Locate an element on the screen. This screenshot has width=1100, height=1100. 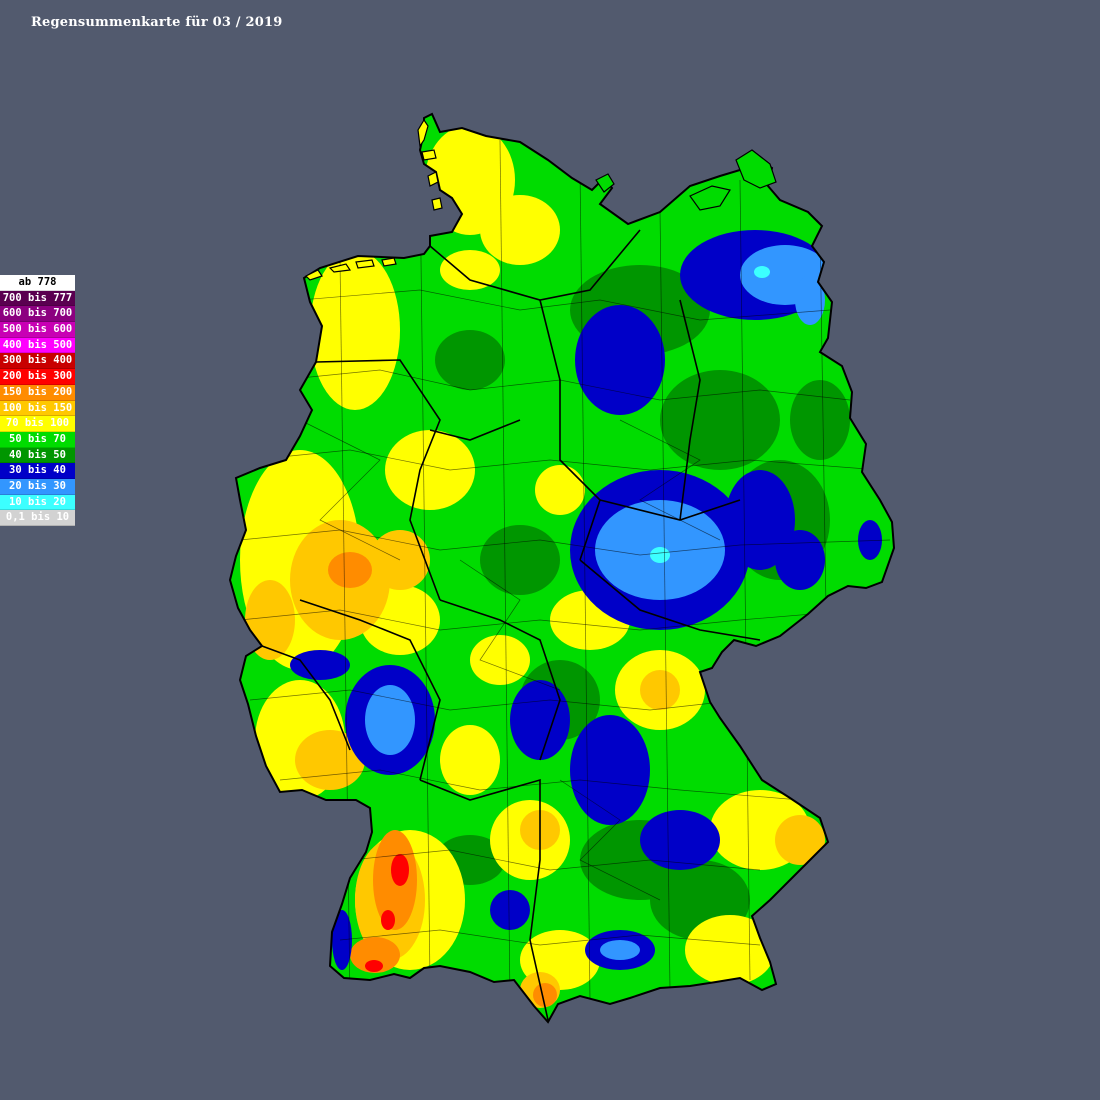
legend-item: 50 bis 70 is located at coordinates (37, 439).